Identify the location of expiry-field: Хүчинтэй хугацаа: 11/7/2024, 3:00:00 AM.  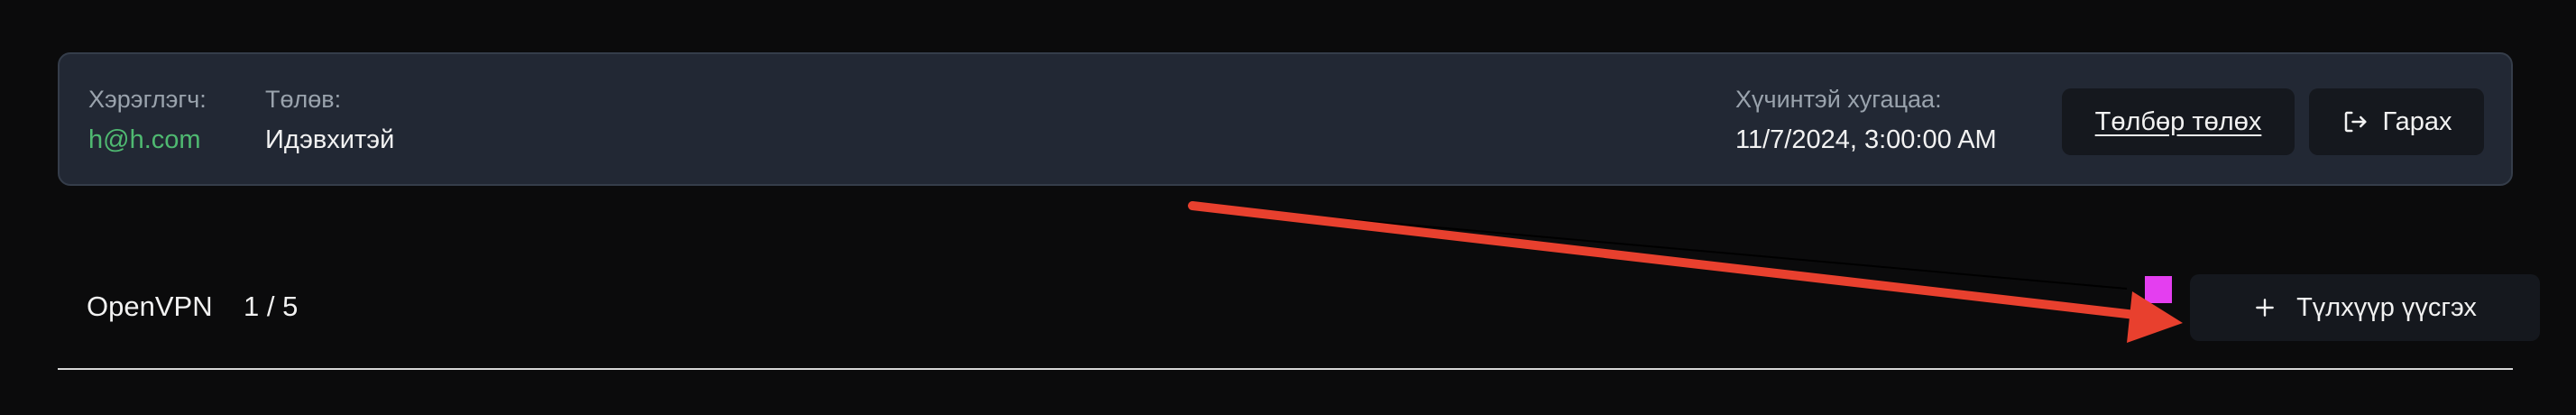
(1866, 120).